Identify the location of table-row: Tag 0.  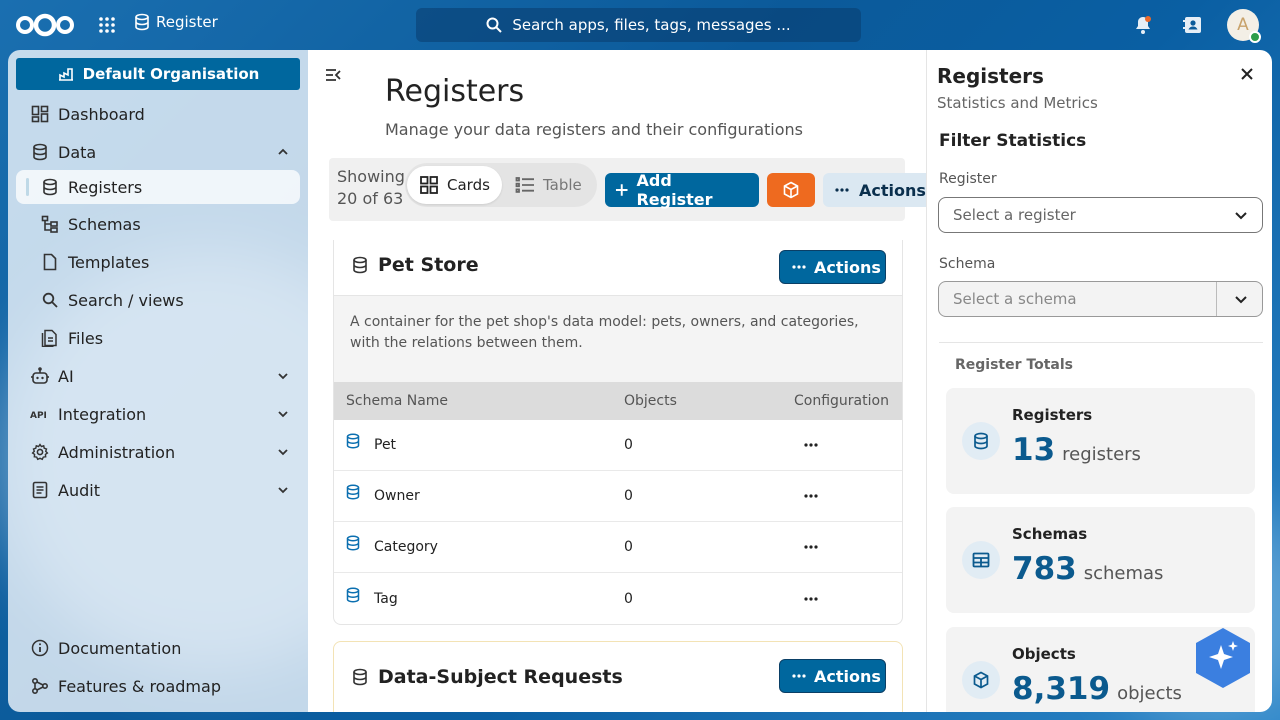
(618, 598).